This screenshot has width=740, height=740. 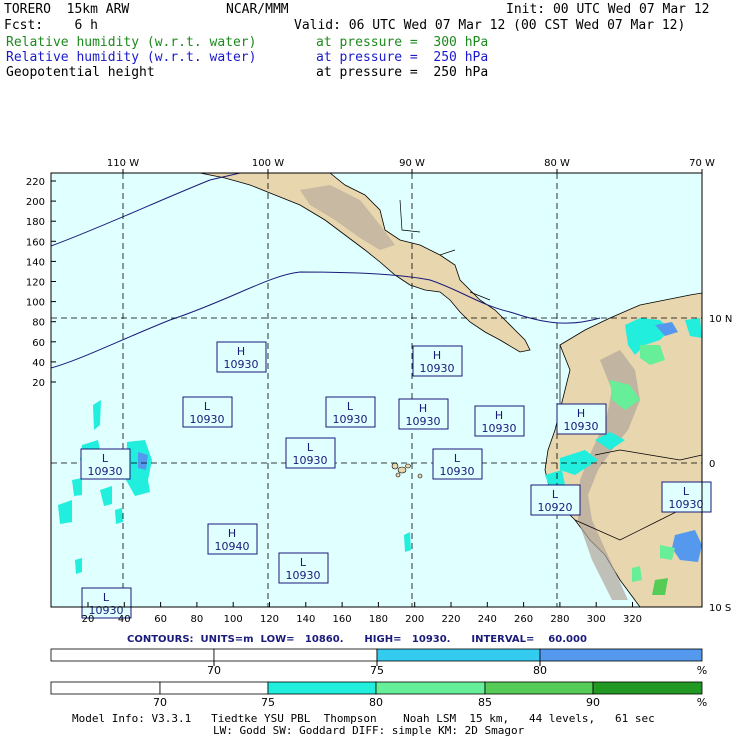 I want to click on colorbar2-label-75: 75, so click(x=268, y=702).